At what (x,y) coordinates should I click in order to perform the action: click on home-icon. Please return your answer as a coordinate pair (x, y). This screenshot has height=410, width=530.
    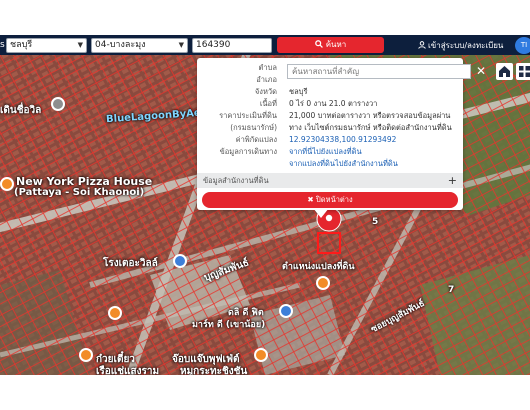
    Looking at the image, I should click on (504, 71).